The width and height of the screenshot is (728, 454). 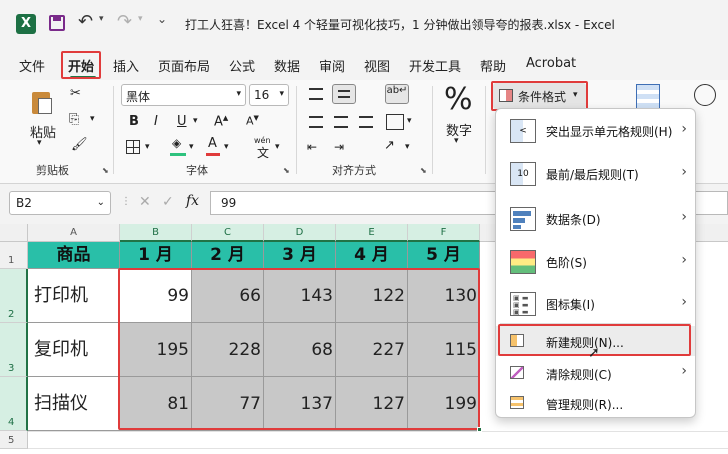 What do you see at coordinates (226, 147) in the screenshot?
I see `font-color-dropdown-icon: ▾` at bounding box center [226, 147].